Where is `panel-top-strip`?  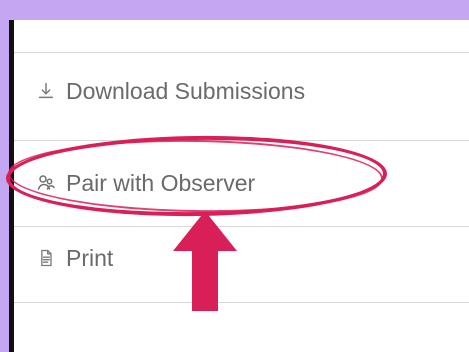
panel-top-strip is located at coordinates (234, 29).